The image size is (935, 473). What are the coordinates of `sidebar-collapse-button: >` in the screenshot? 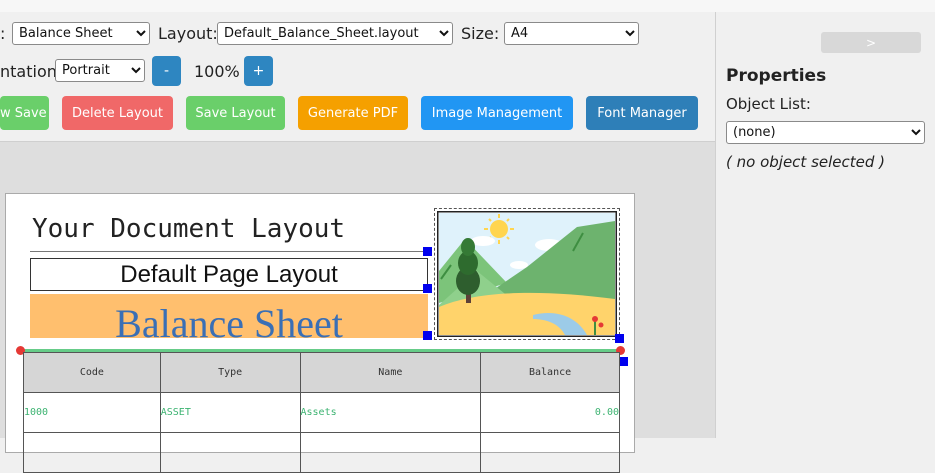 It's located at (871, 42).